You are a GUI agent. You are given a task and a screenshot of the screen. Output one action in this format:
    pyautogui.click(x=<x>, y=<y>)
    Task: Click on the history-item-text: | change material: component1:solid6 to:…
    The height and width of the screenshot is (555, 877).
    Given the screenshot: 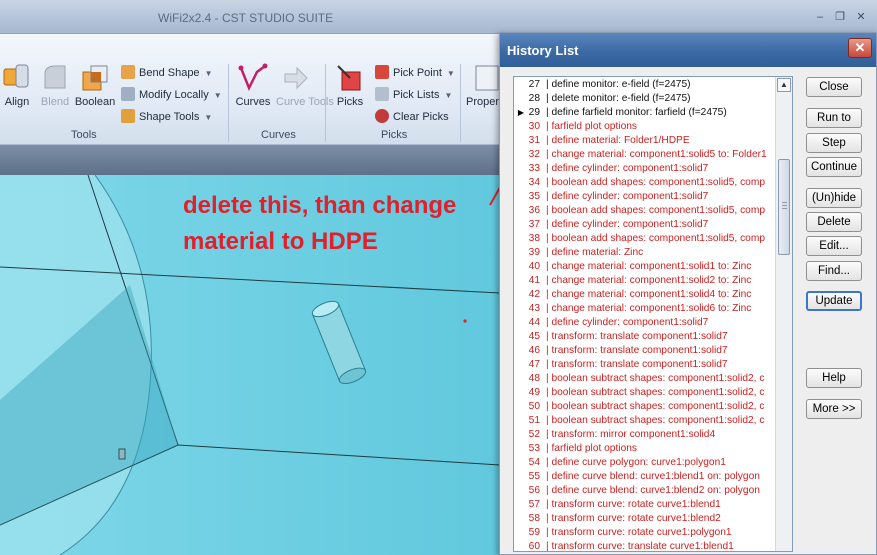 What is the action you would take?
    pyautogui.click(x=649, y=308)
    